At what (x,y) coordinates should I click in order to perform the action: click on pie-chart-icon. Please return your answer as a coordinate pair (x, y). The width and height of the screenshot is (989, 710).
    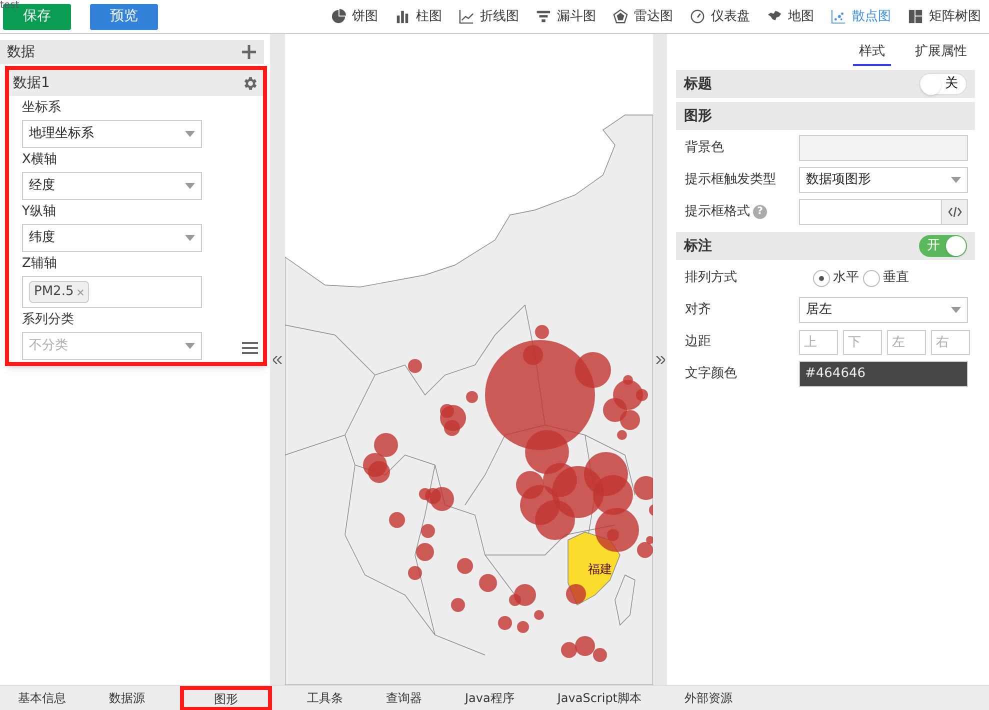
    Looking at the image, I should click on (338, 16).